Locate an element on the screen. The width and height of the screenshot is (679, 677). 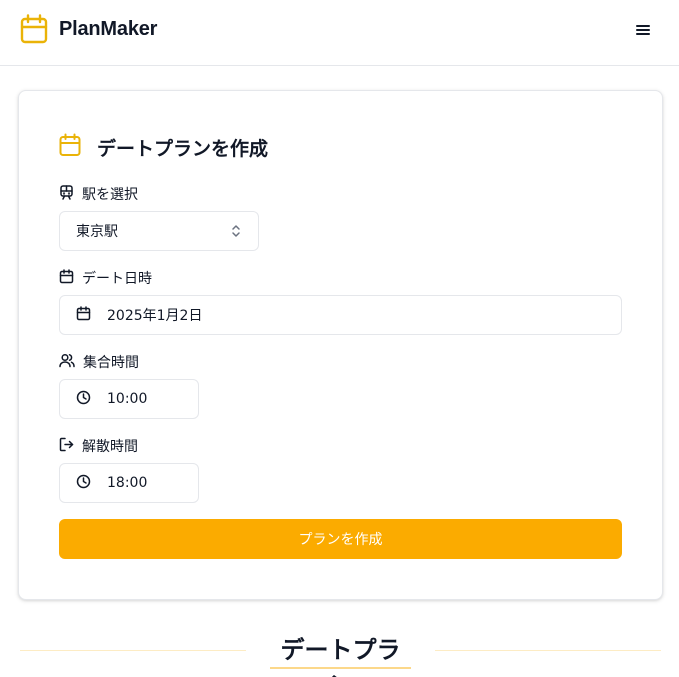
form-title: デートプランを作成 is located at coordinates (163, 147).